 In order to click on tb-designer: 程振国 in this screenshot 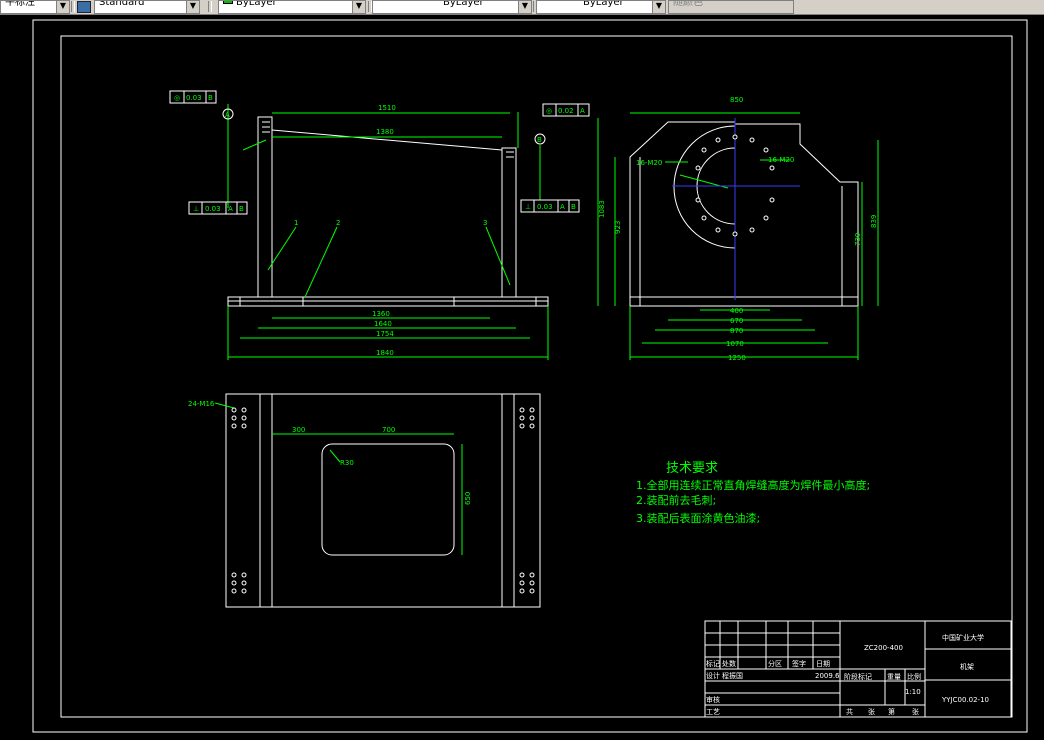, I will do `click(732, 675)`.